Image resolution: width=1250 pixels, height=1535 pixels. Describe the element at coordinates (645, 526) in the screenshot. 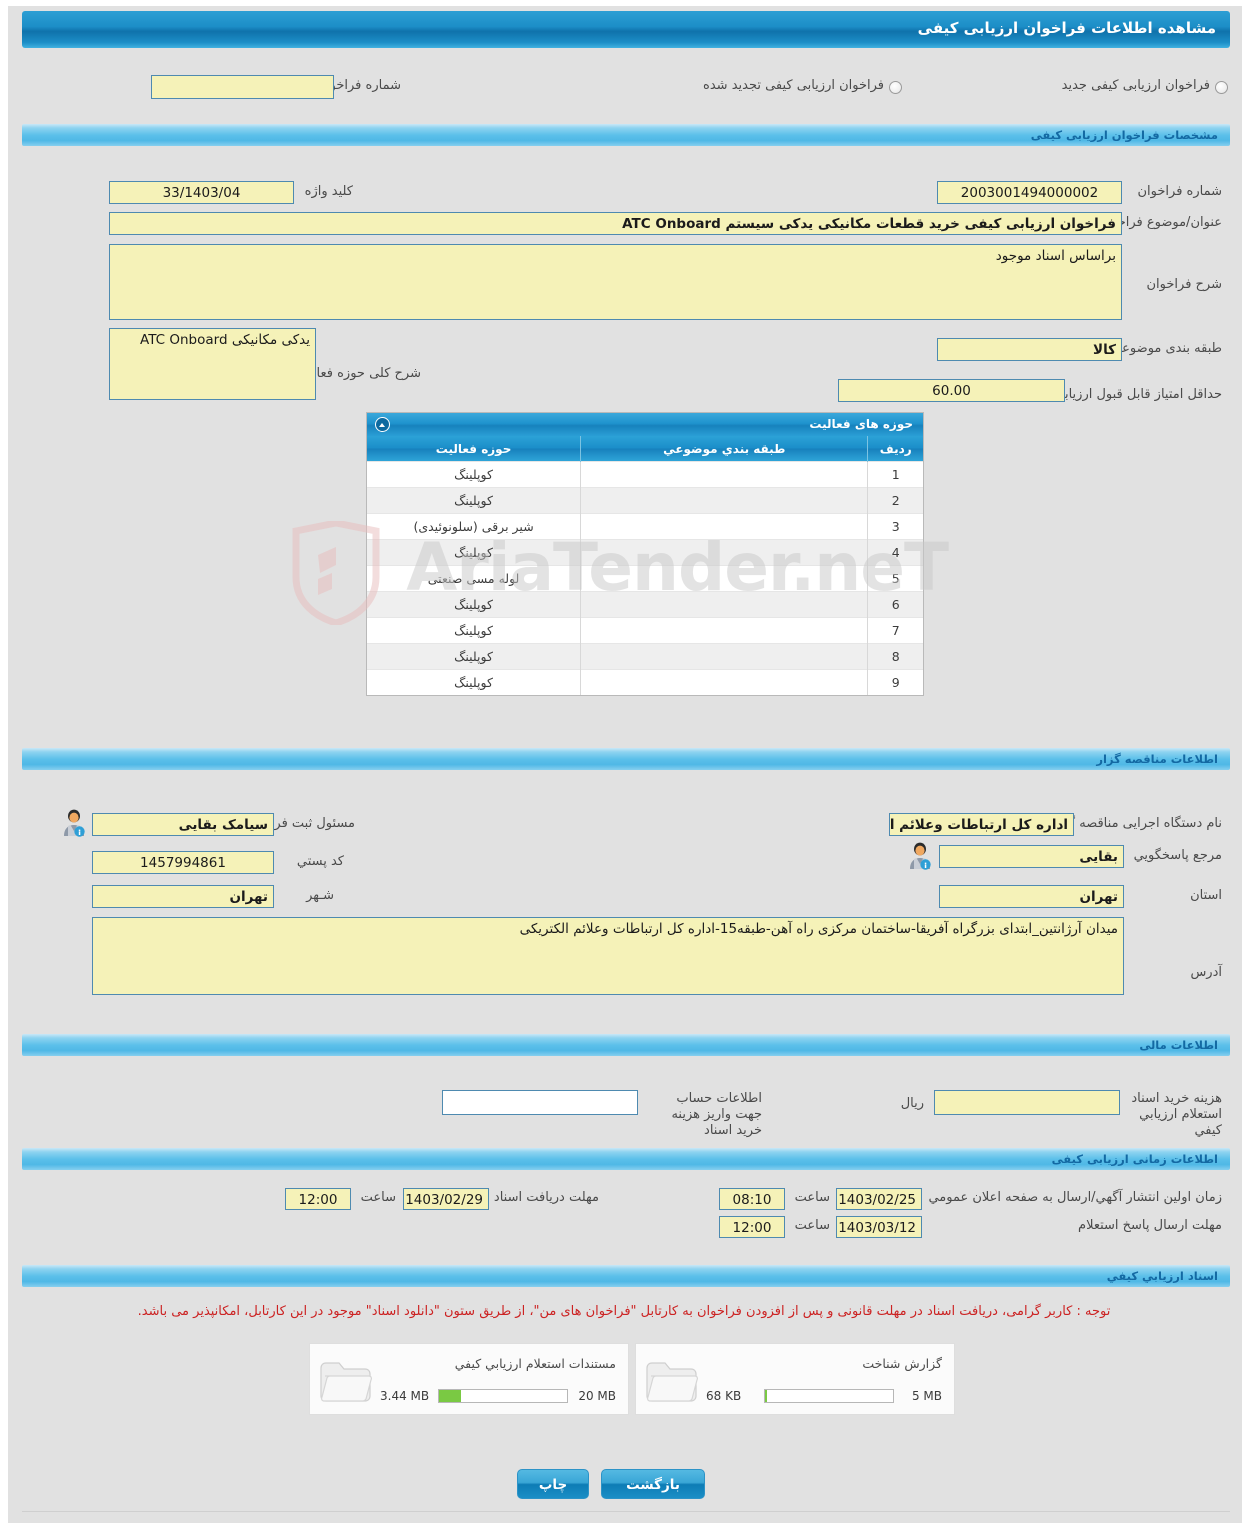

I see `table-row: 3 شیر برقی (سلونوئیدی)` at that location.